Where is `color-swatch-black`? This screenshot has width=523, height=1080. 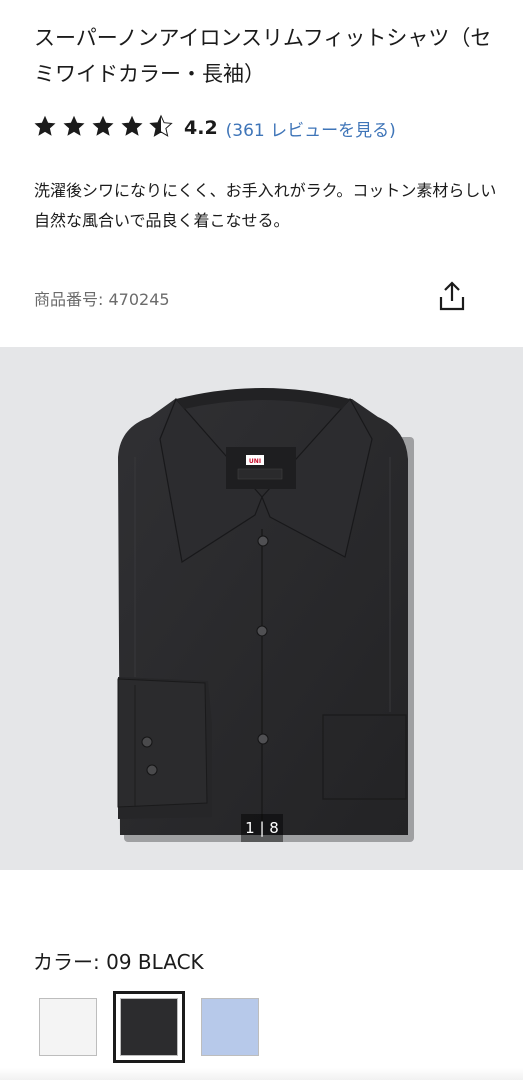
color-swatch-black is located at coordinates (149, 1027).